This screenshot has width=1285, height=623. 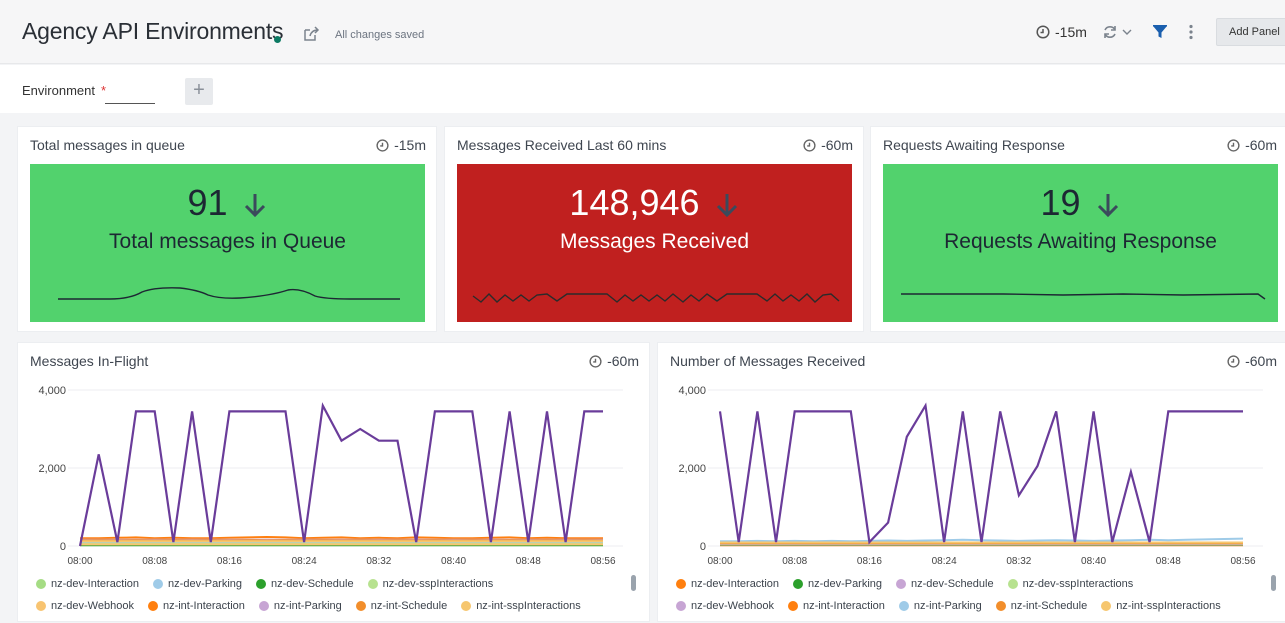 I want to click on value-number: 91, so click(x=207, y=203).